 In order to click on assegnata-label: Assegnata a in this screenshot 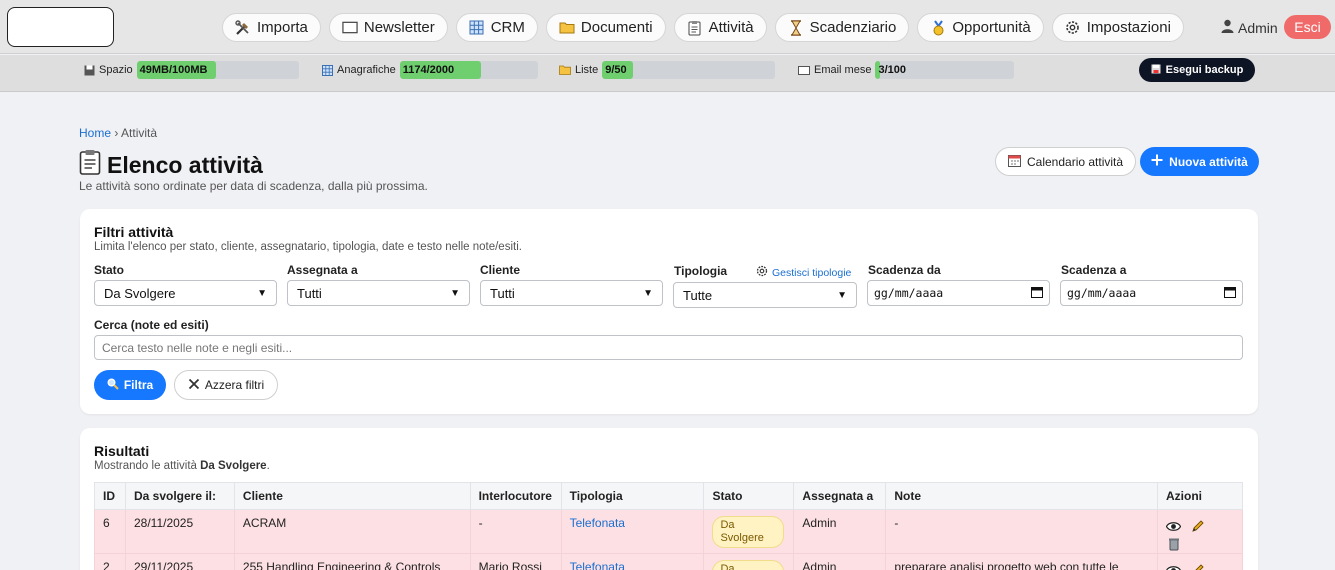, I will do `click(322, 270)`.